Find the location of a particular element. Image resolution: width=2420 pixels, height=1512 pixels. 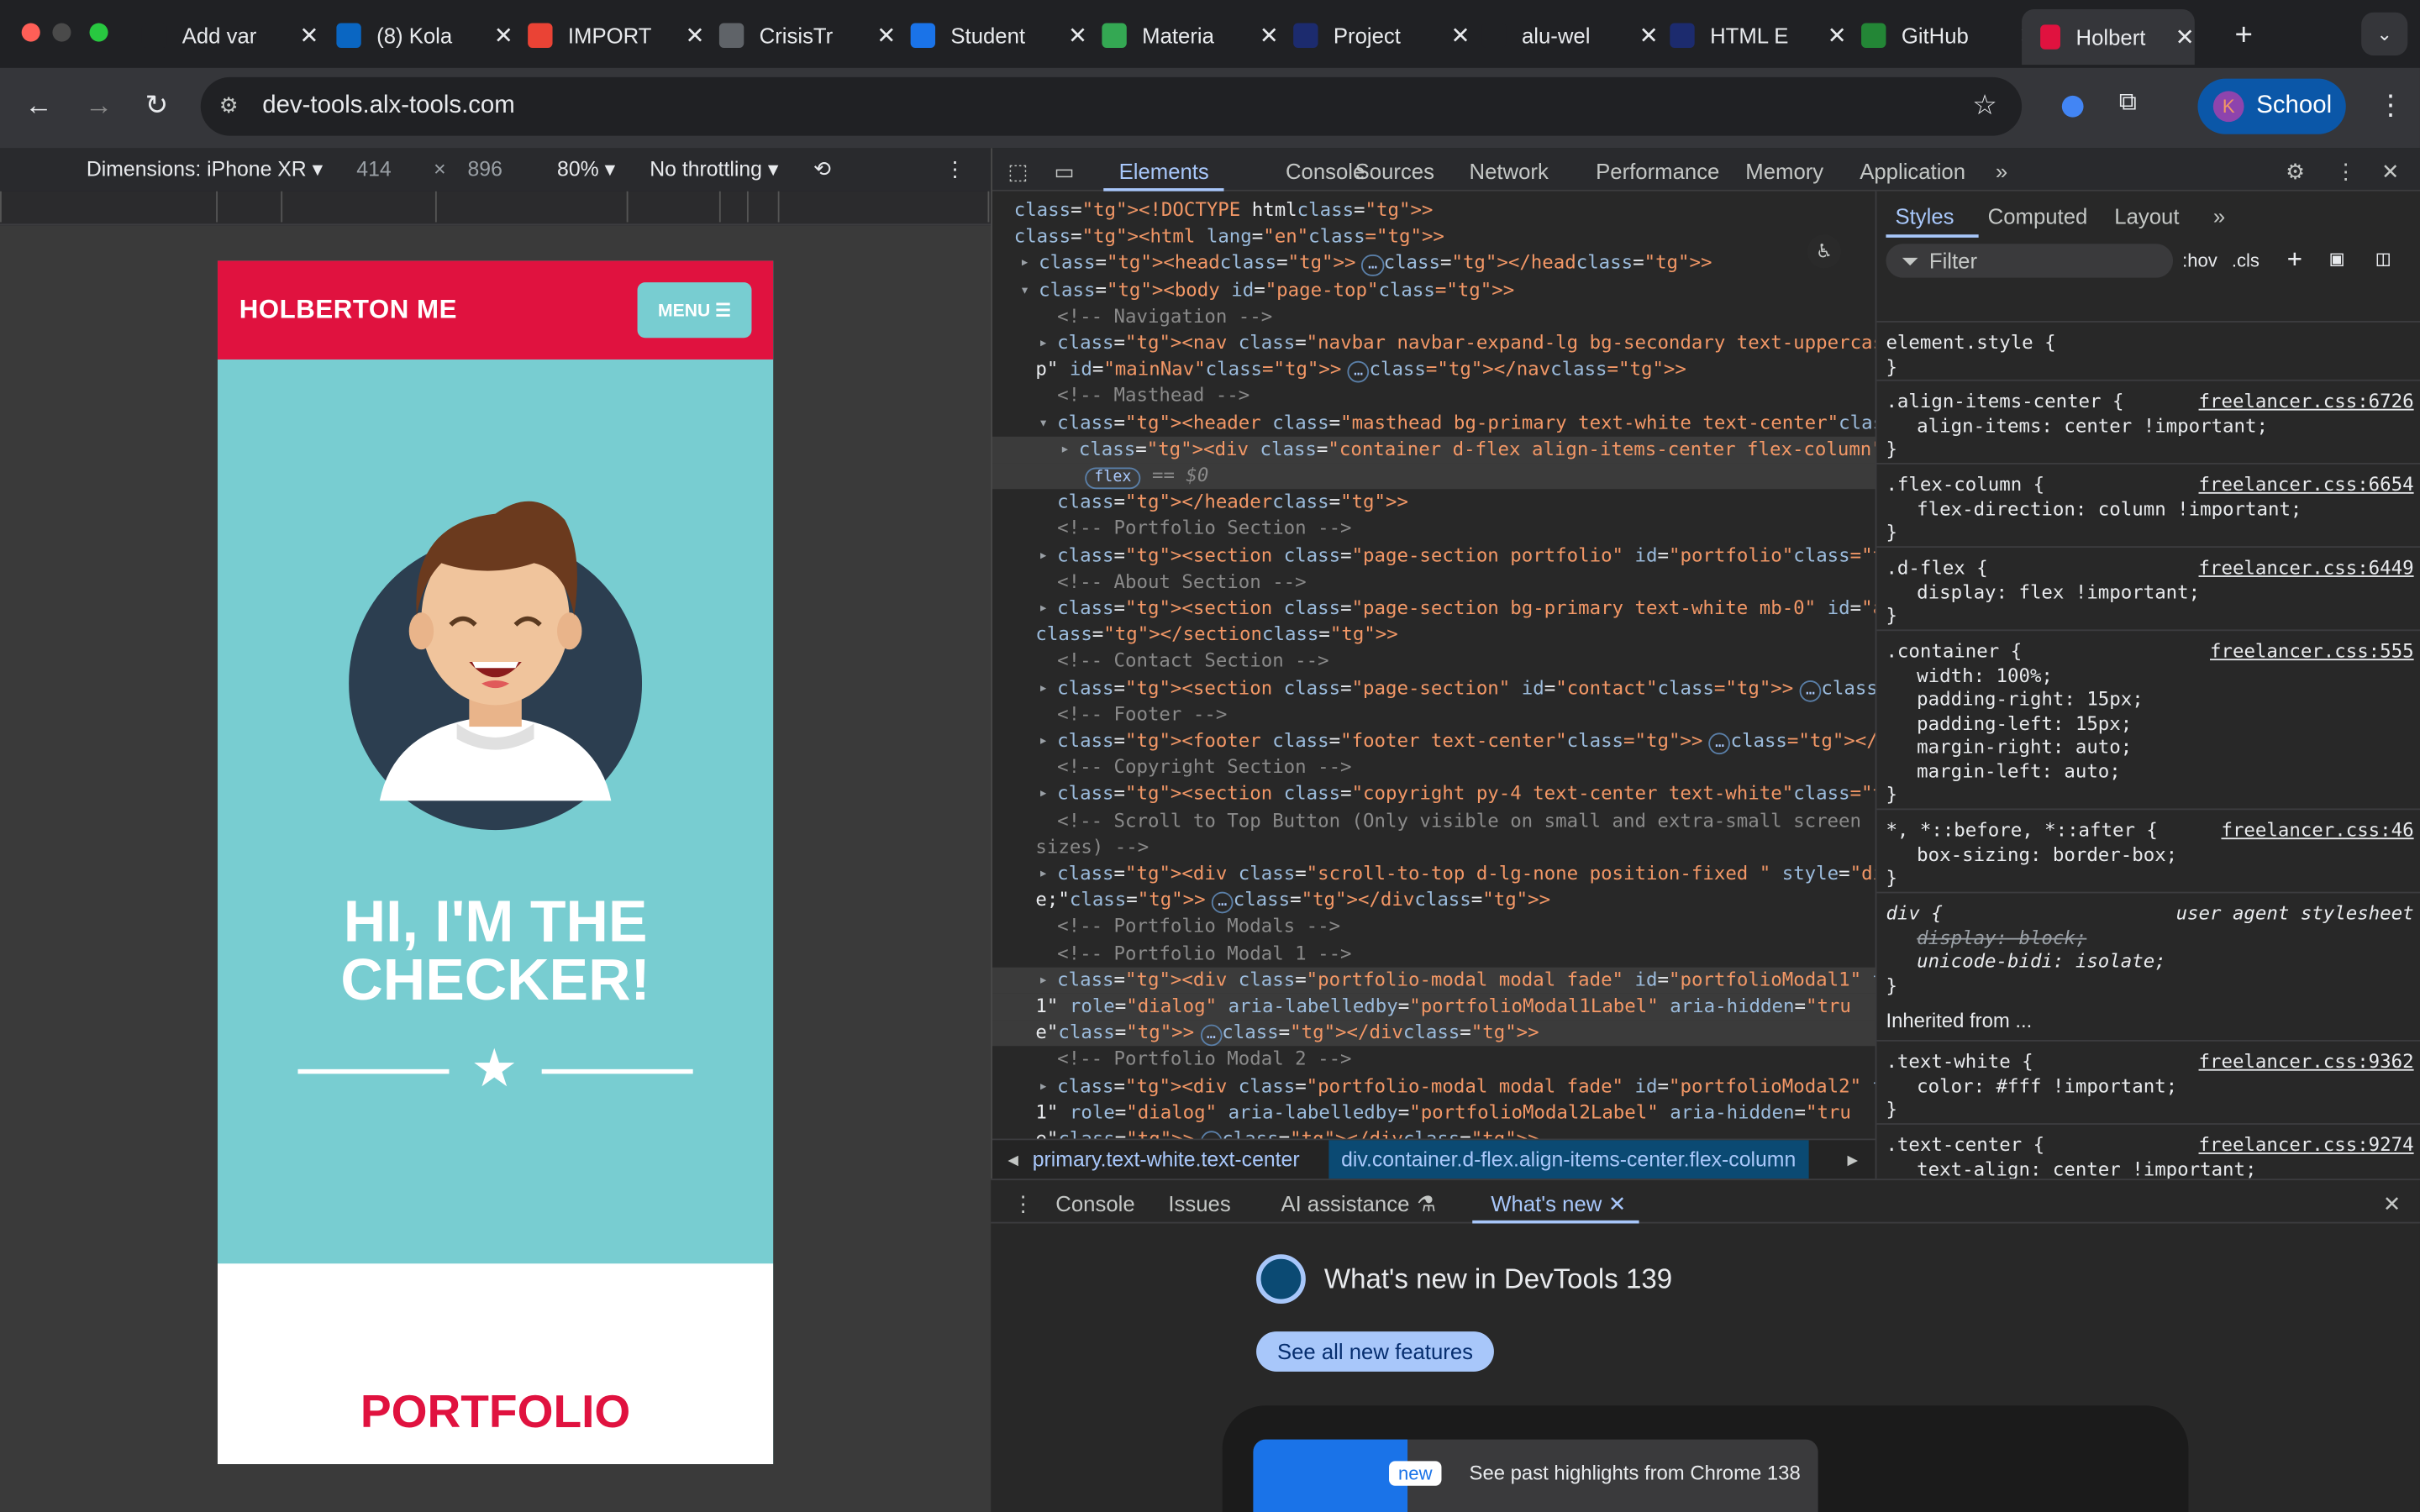

style-rule-selector: .d-flex {freelancer.css:6449 is located at coordinates (2151, 567).